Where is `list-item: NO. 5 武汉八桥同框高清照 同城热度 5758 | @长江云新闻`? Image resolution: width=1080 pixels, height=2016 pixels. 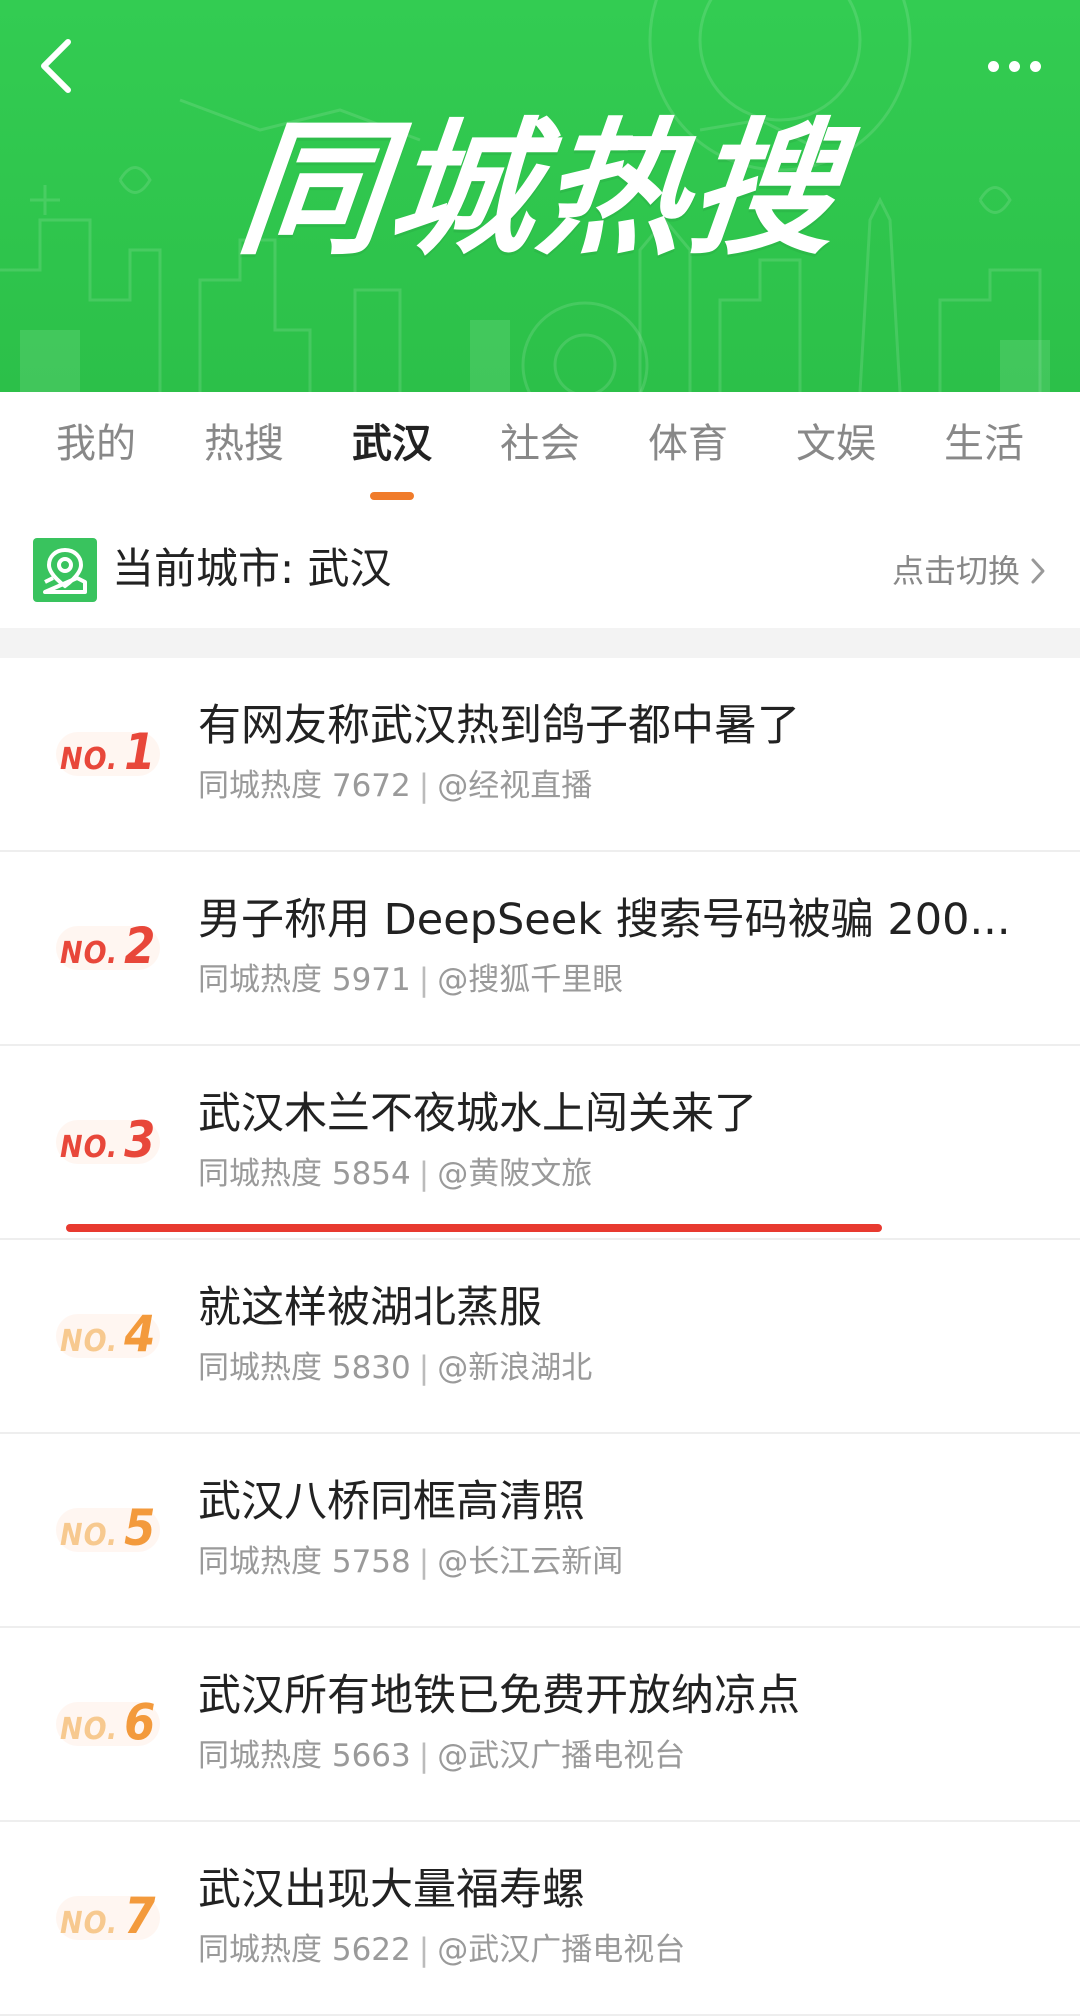 list-item: NO. 5 武汉八桥同框高清照 同城热度 5758 | @长江云新闻 is located at coordinates (540, 1531).